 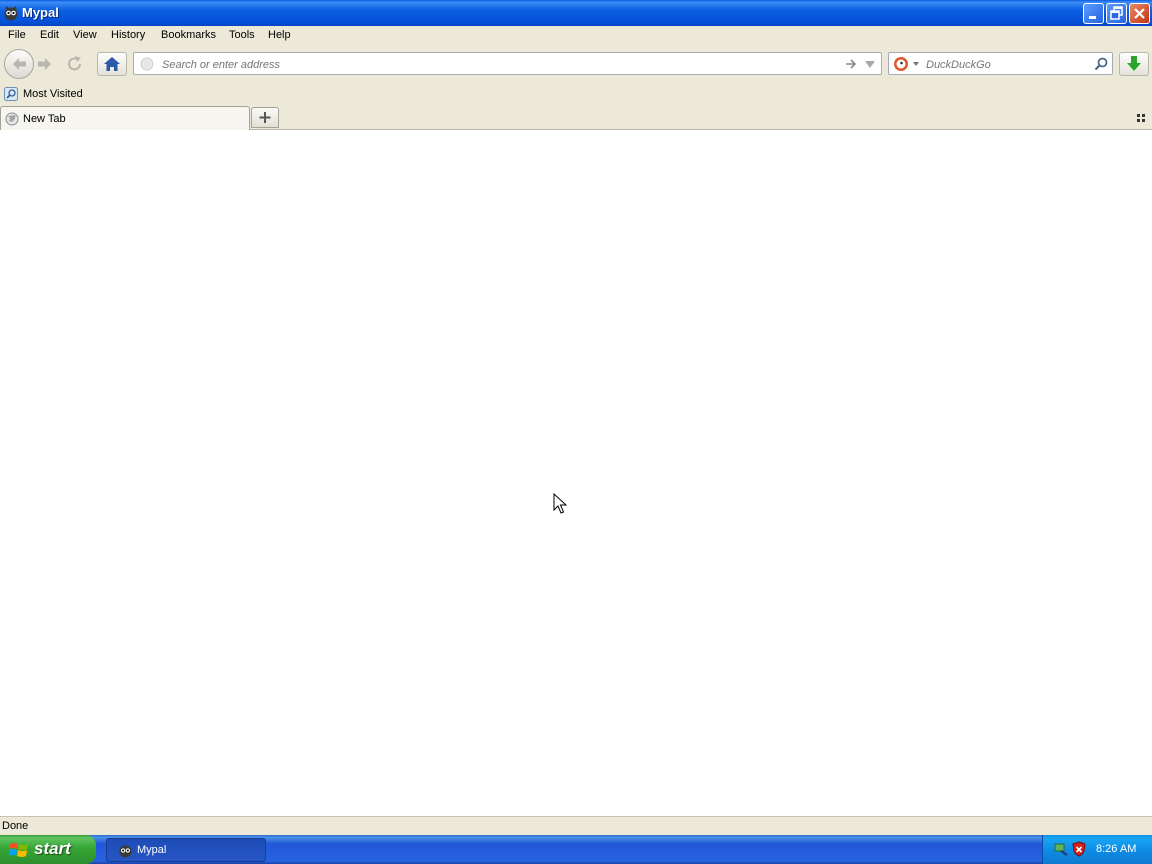 I want to click on new-tab-button, so click(x=265, y=117).